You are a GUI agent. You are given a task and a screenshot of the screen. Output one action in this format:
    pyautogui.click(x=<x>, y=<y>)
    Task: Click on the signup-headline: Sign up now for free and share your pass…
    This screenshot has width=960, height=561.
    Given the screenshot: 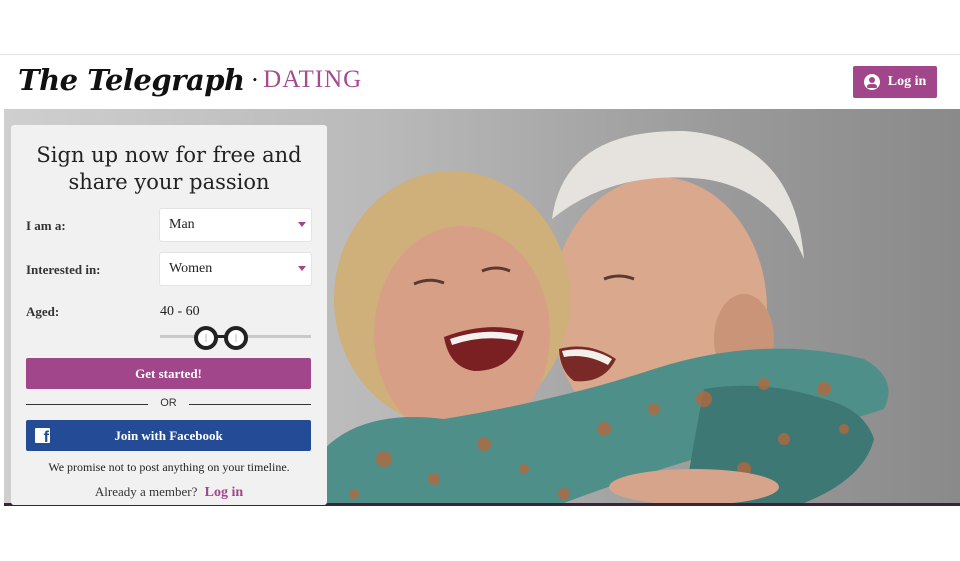 What is the action you would take?
    pyautogui.click(x=169, y=169)
    